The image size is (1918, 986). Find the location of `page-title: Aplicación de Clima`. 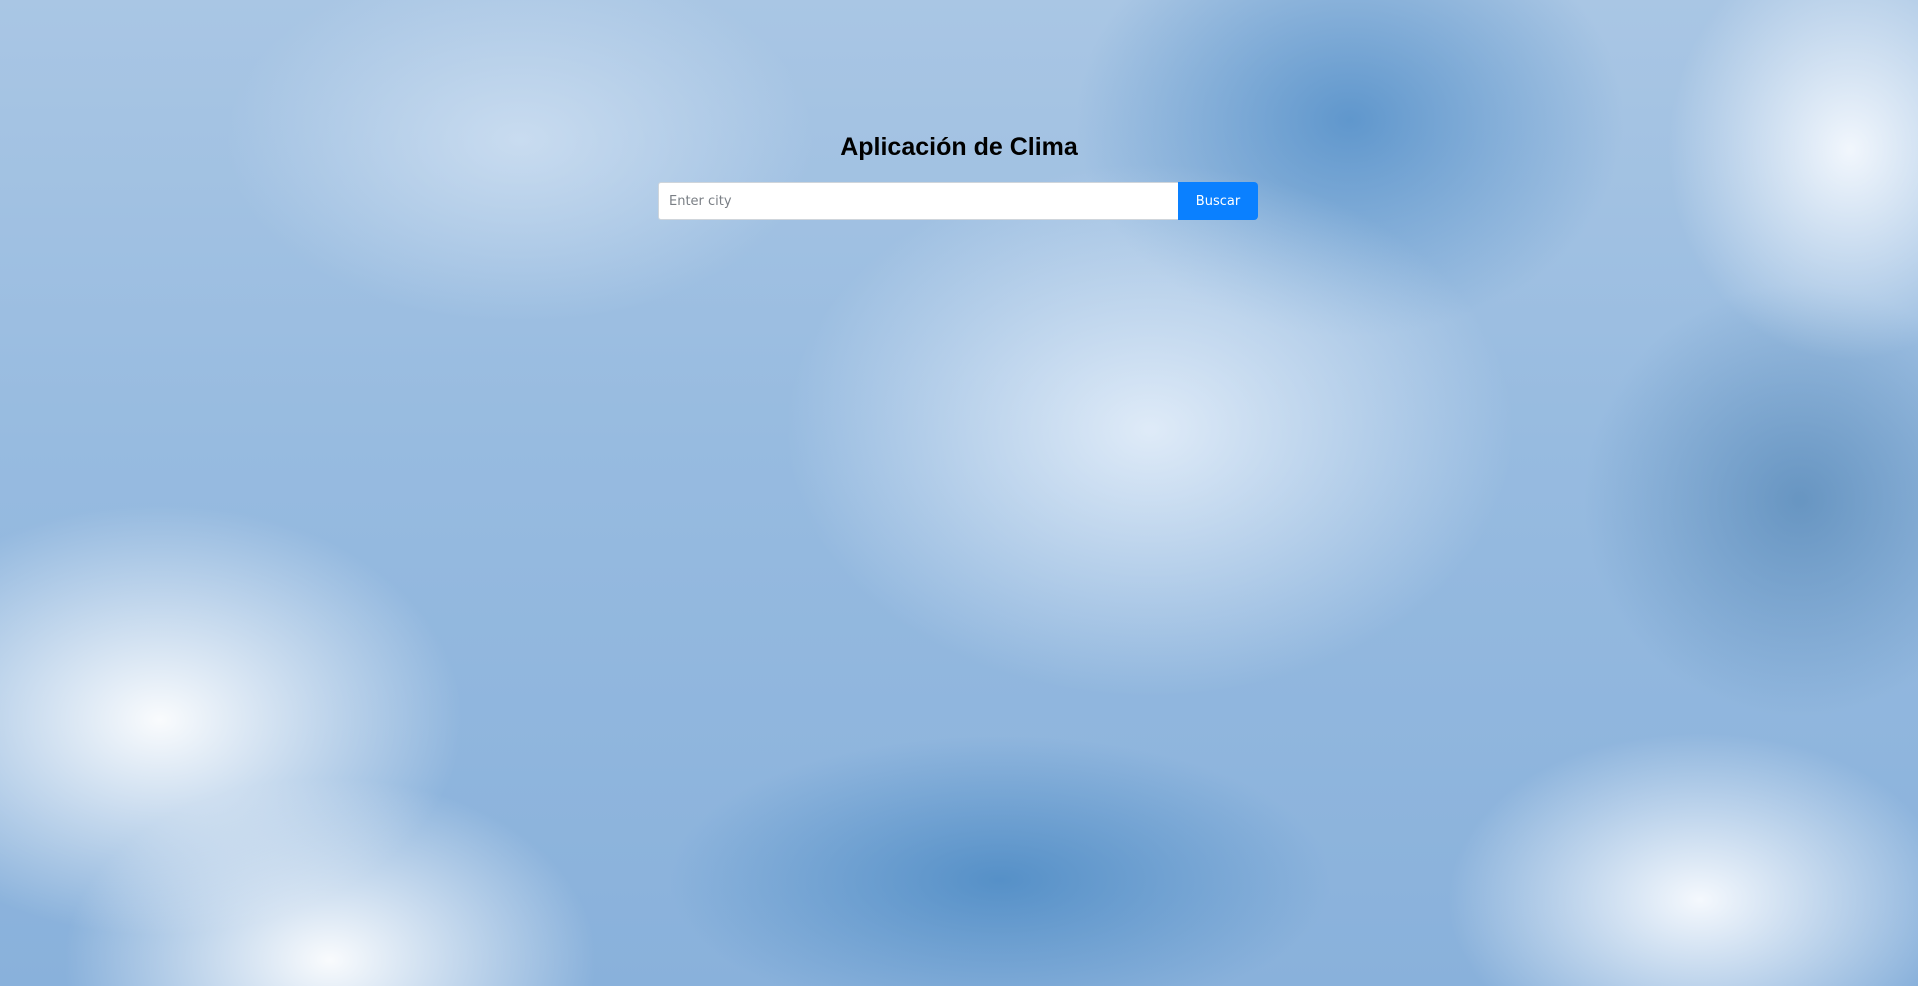

page-title: Aplicación de Clima is located at coordinates (959, 147).